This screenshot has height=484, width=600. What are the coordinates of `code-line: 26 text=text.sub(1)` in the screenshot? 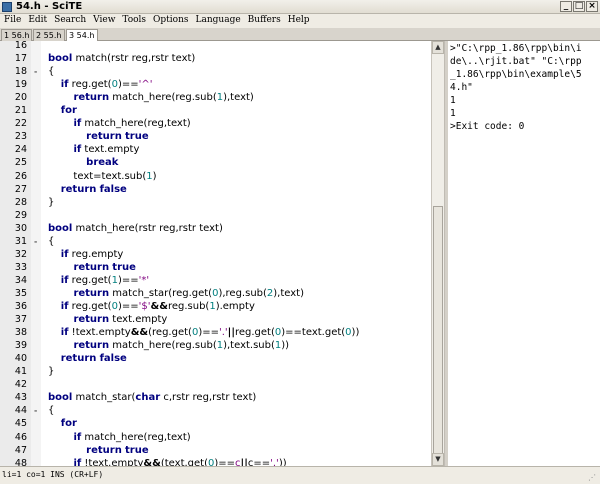 It's located at (215, 176).